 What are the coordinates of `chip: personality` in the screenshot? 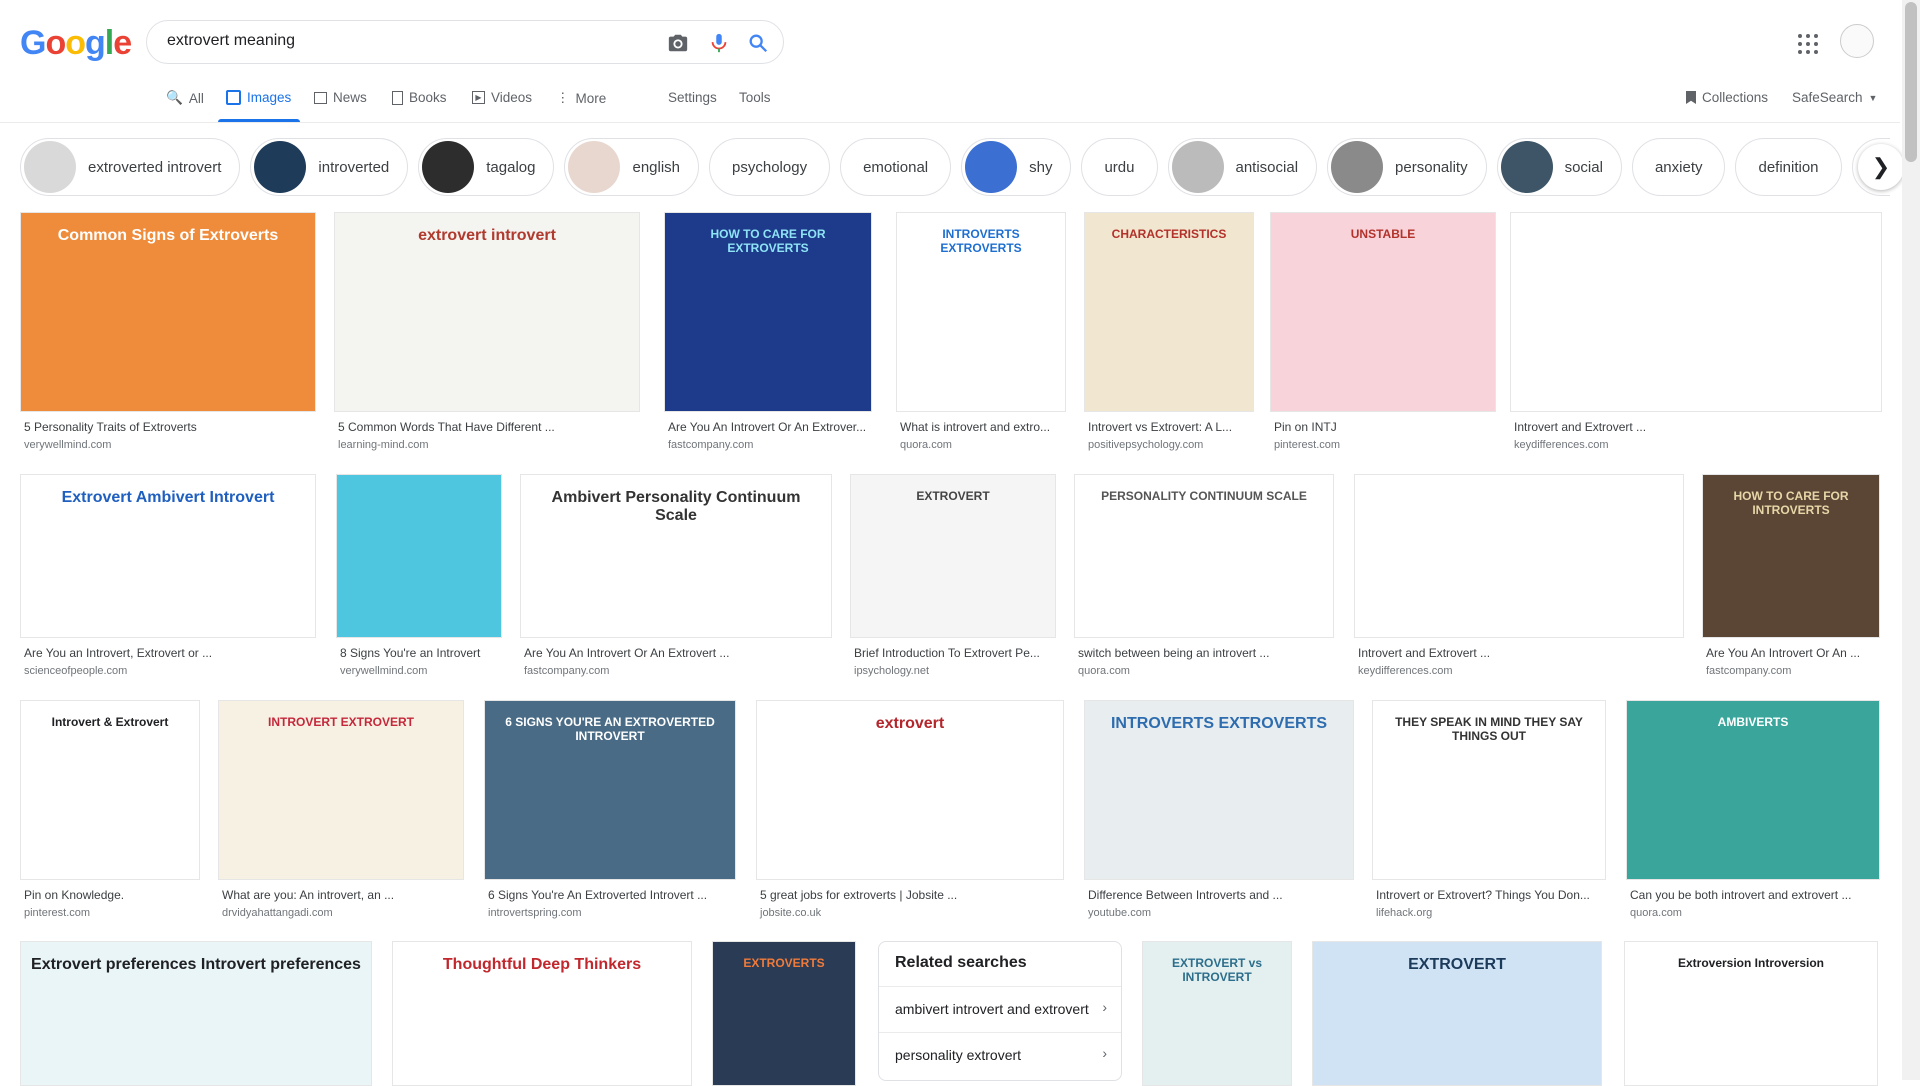 It's located at (1407, 167).